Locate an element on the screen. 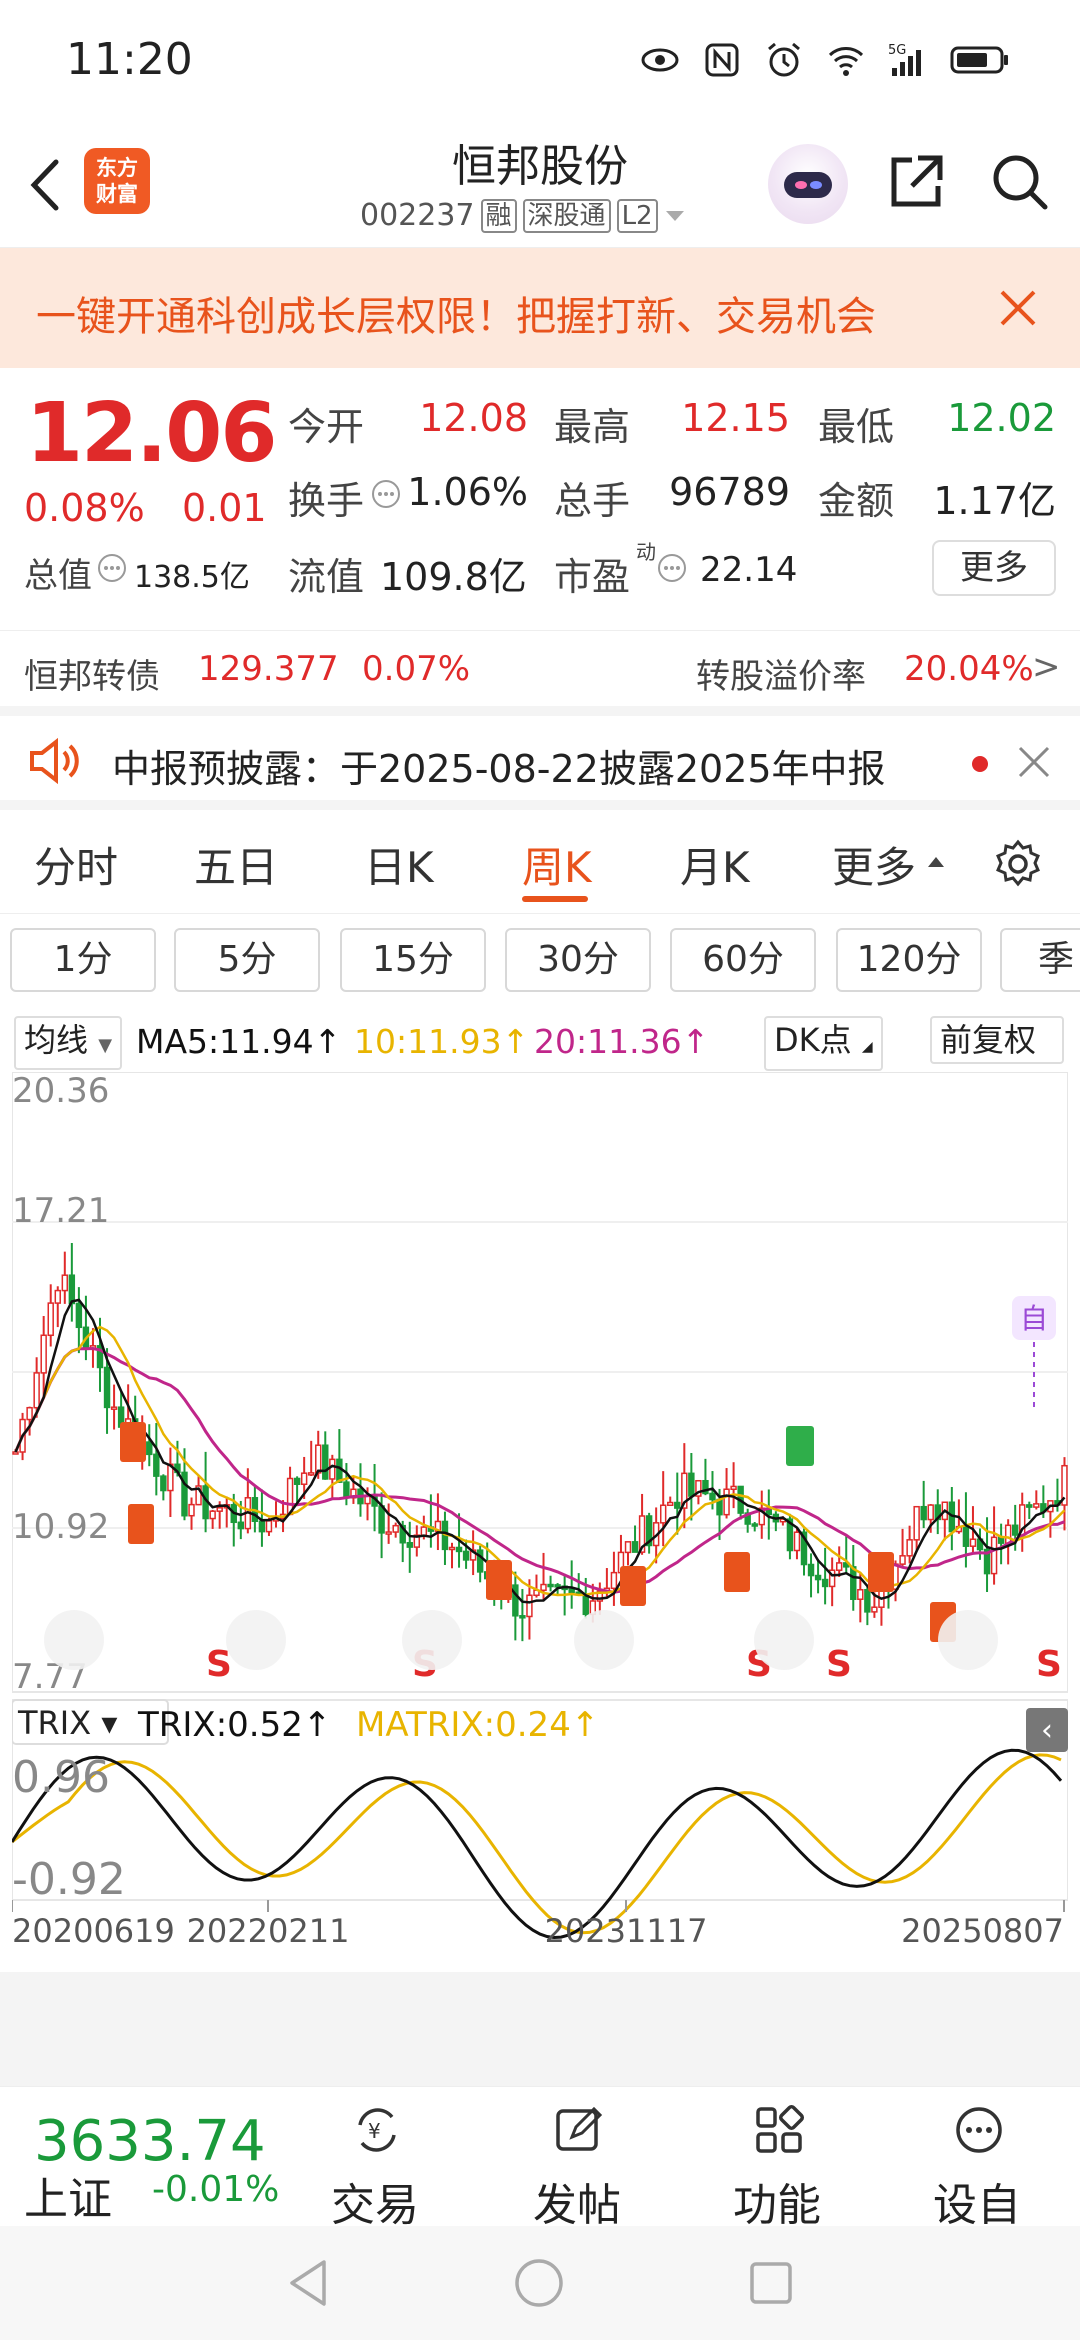 Image resolution: width=1080 pixels, height=2340 pixels. caret-up-icon is located at coordinates (936, 862).